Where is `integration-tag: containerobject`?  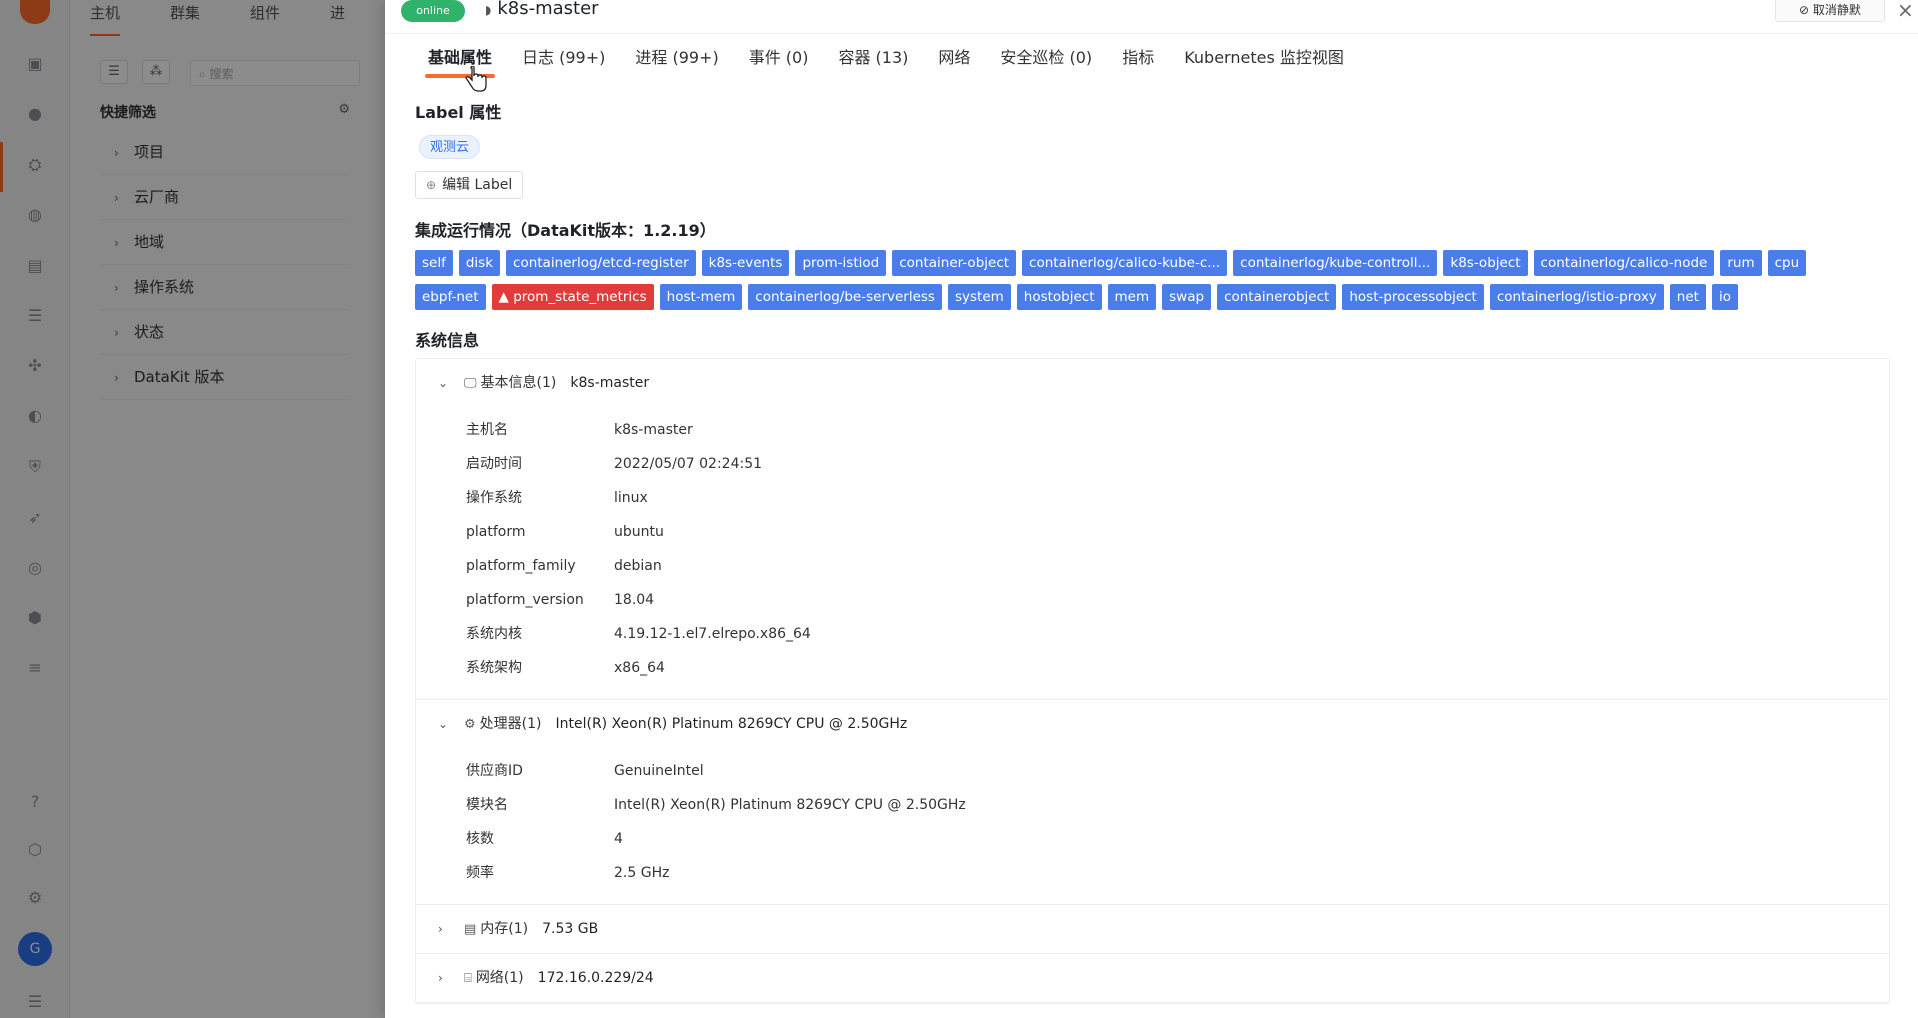 integration-tag: containerobject is located at coordinates (1277, 297).